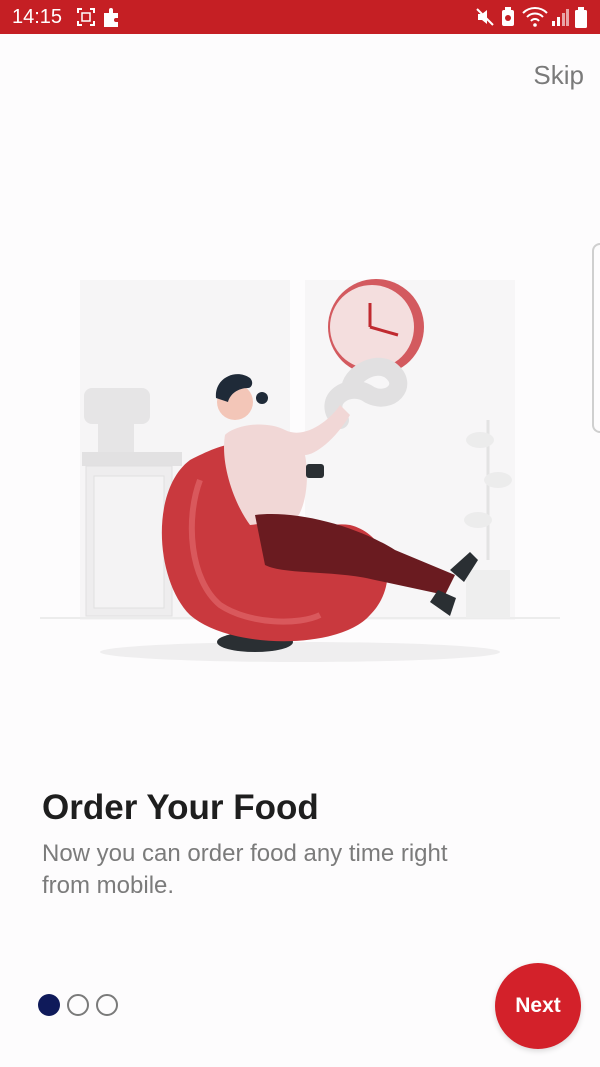 This screenshot has height=1067, width=600. What do you see at coordinates (558, 75) in the screenshot?
I see `skip-button: Skip` at bounding box center [558, 75].